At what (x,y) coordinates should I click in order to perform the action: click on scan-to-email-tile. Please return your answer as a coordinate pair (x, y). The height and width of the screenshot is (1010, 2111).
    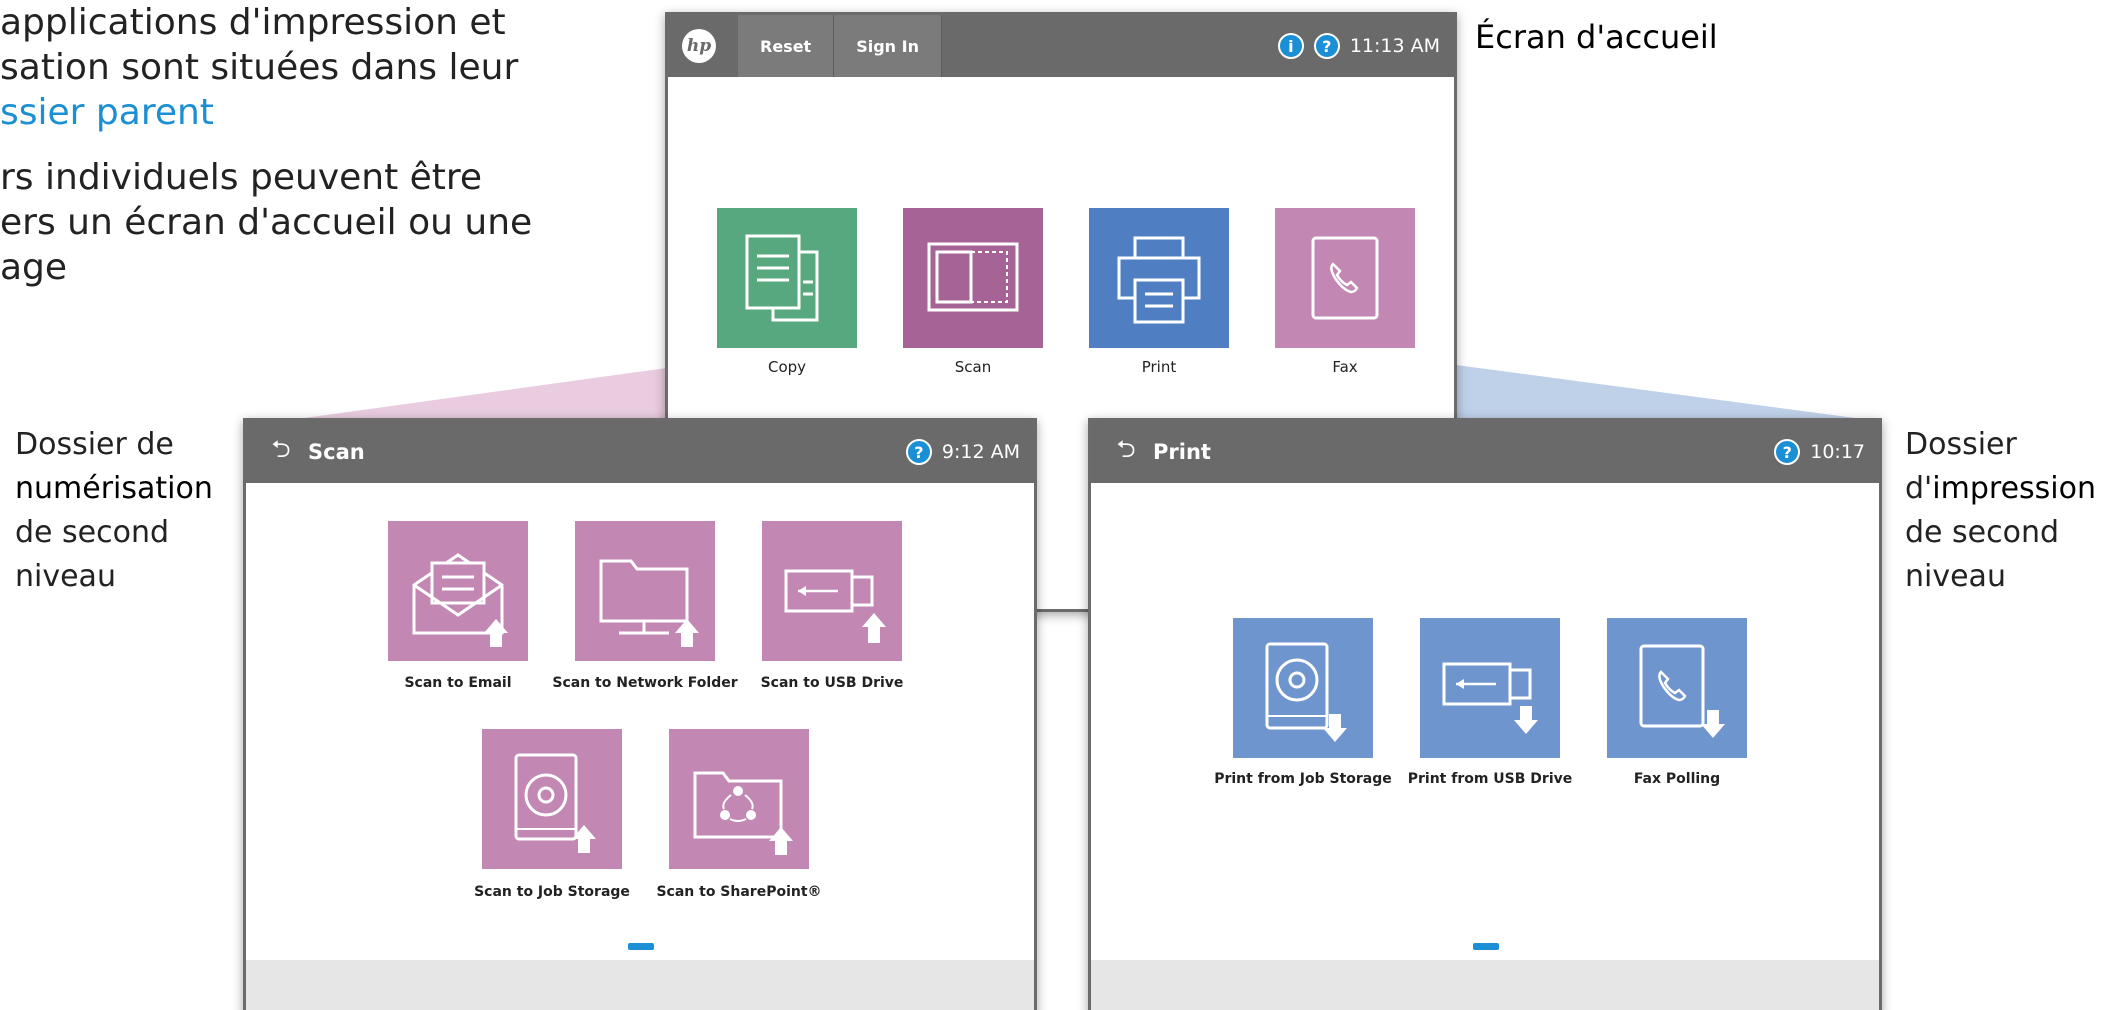
    Looking at the image, I should click on (458, 591).